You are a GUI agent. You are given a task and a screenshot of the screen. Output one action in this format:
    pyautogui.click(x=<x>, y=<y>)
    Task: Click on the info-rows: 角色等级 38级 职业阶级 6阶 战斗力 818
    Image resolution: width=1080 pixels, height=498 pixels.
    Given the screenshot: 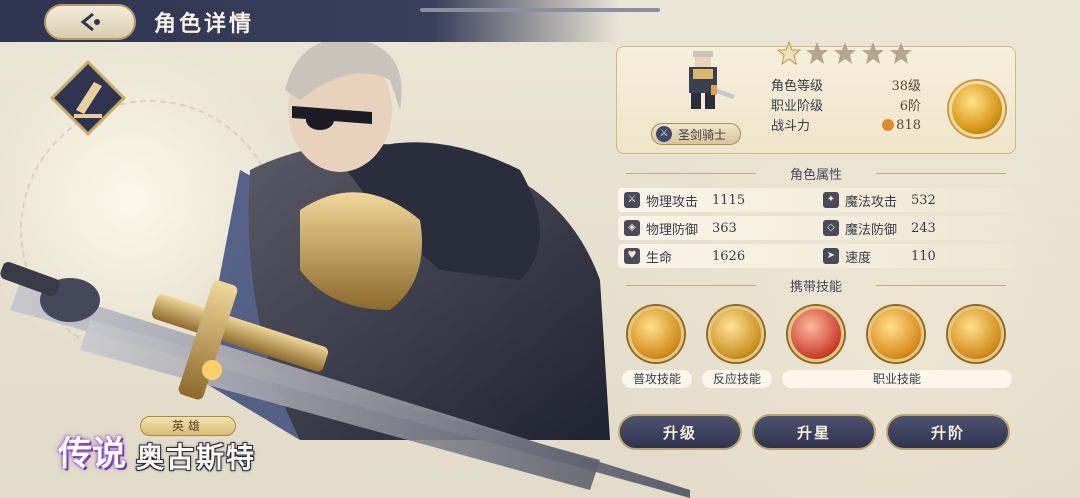 What is the action you would take?
    pyautogui.click(x=846, y=105)
    